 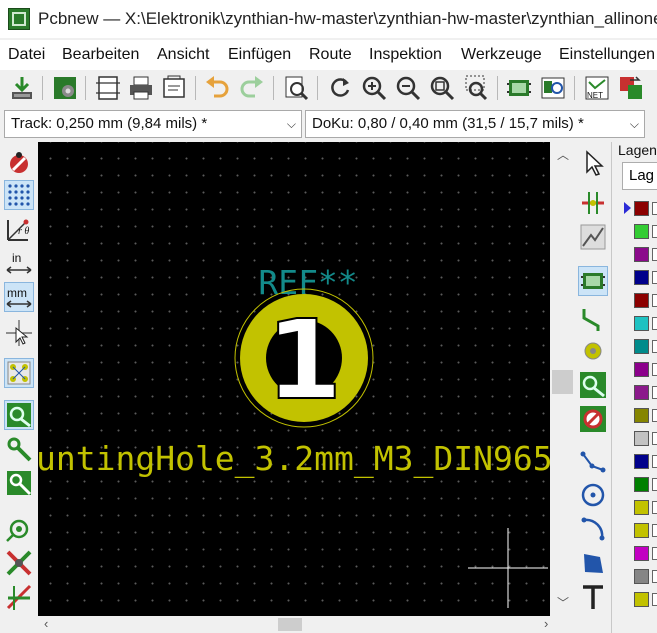 I want to click on track-width-select: Track: 0,250 mm (9,84 mils) * ⌵, so click(x=153, y=124).